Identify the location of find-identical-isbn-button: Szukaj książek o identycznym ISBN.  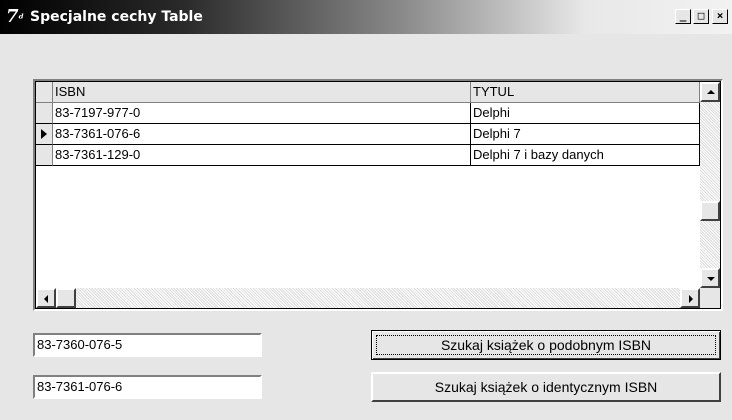
(546, 387).